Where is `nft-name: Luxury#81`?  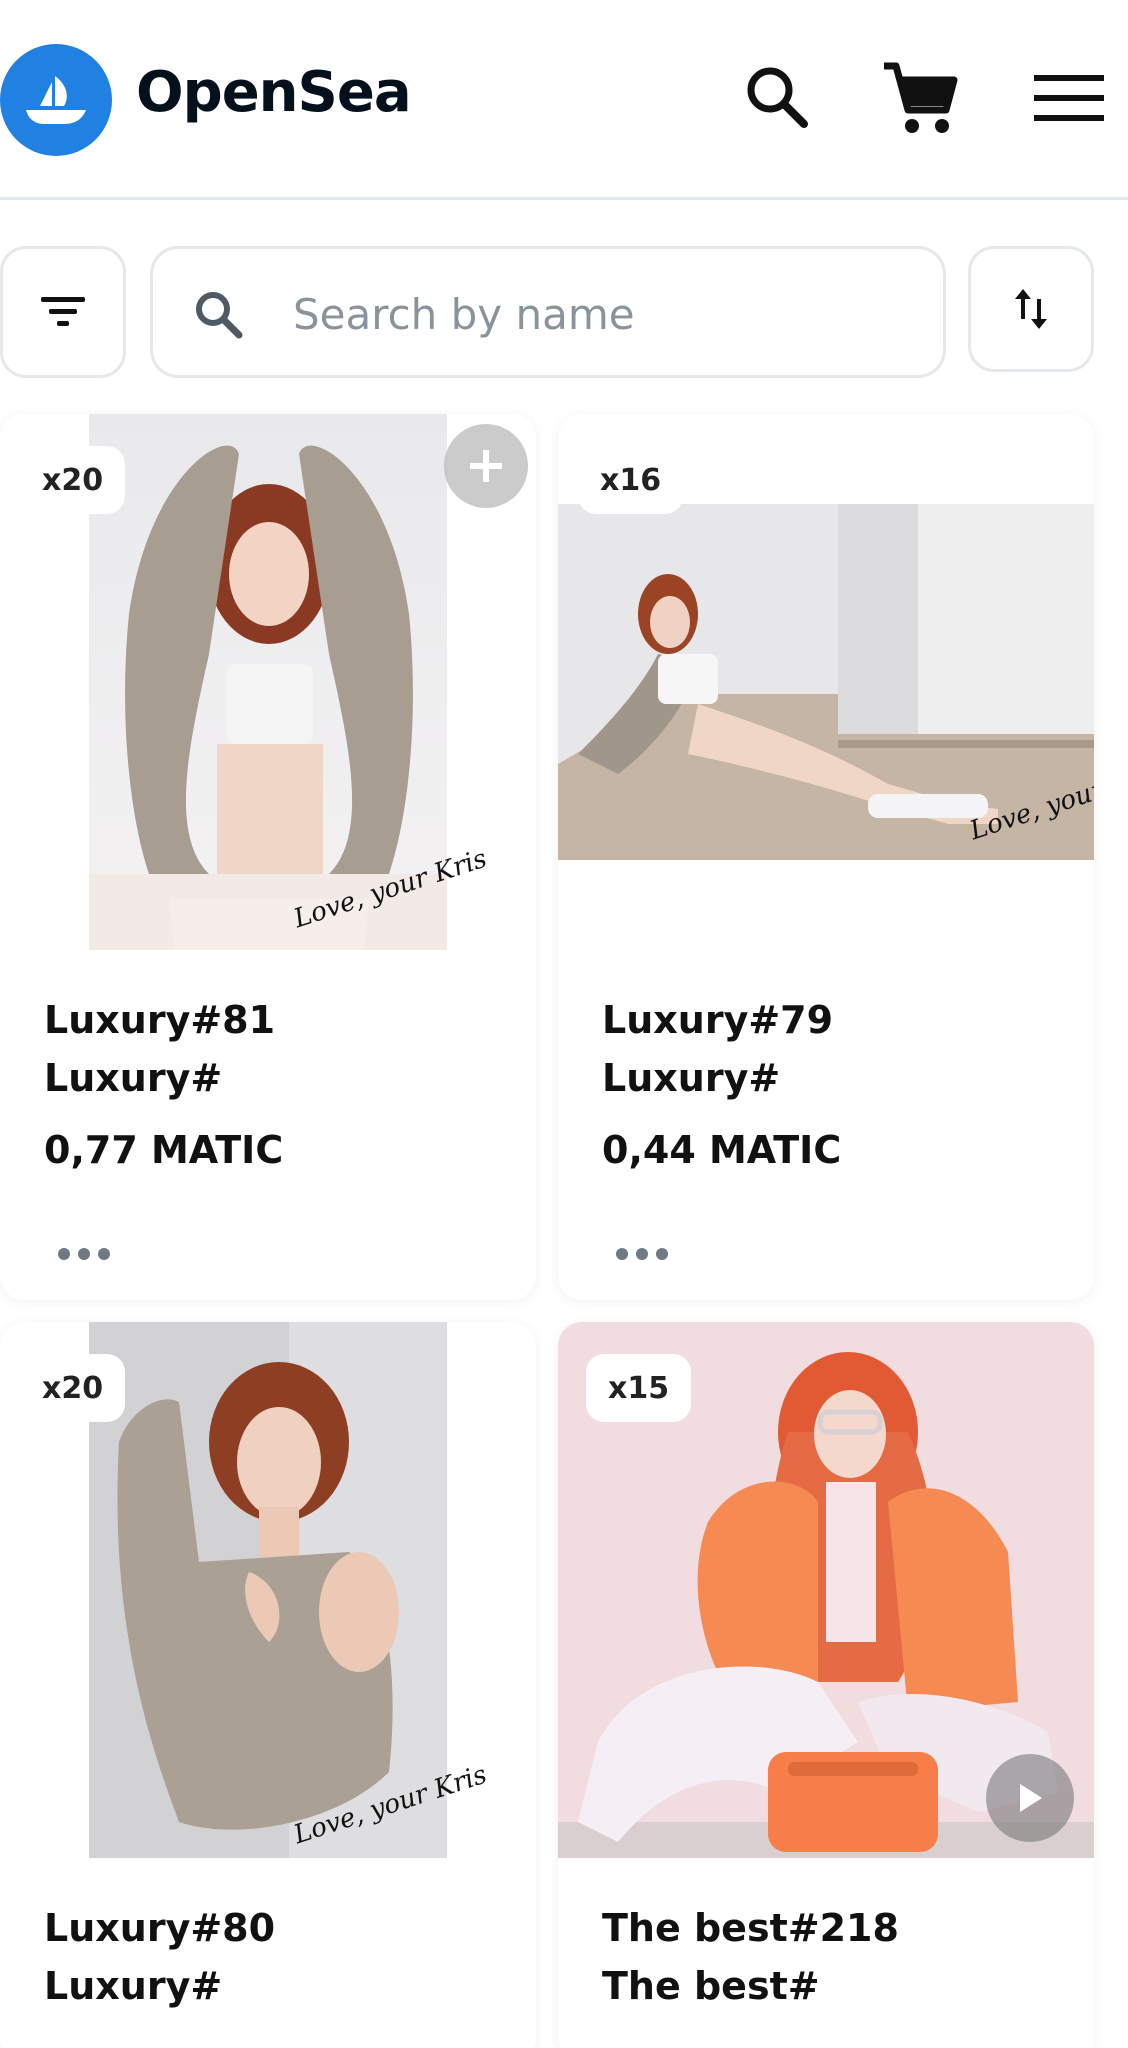
nft-name: Luxury#81 is located at coordinates (159, 1020).